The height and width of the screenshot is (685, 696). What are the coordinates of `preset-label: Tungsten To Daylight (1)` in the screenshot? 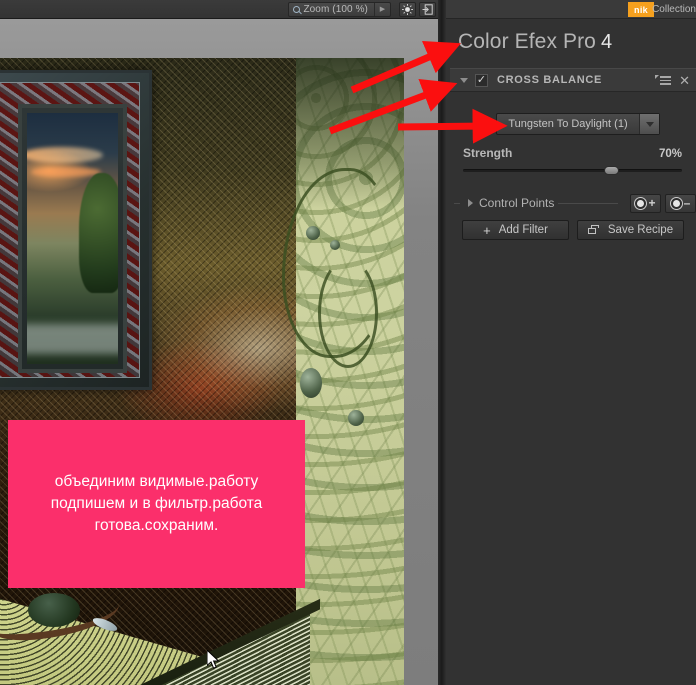 It's located at (568, 124).